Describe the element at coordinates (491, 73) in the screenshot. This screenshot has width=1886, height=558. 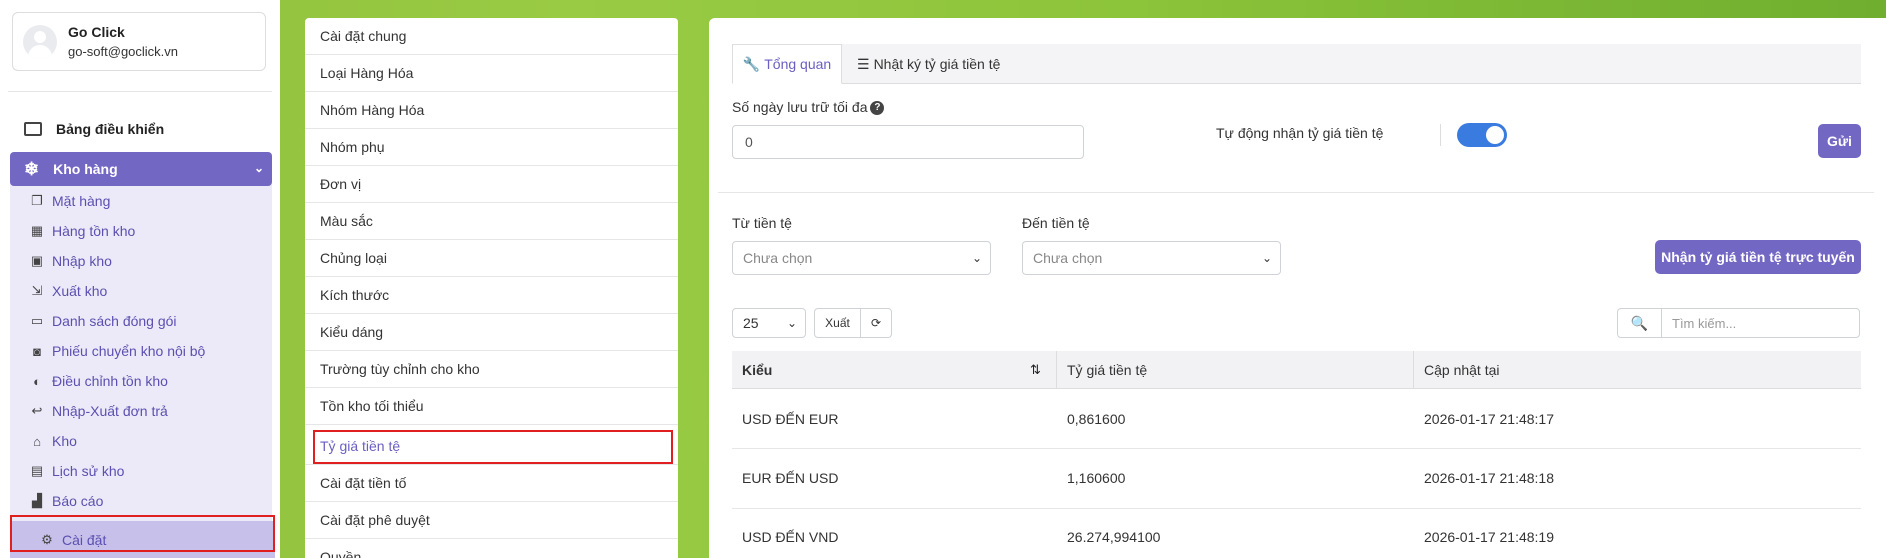
I see `settings-menu-item: Loại Hàng Hóa` at that location.